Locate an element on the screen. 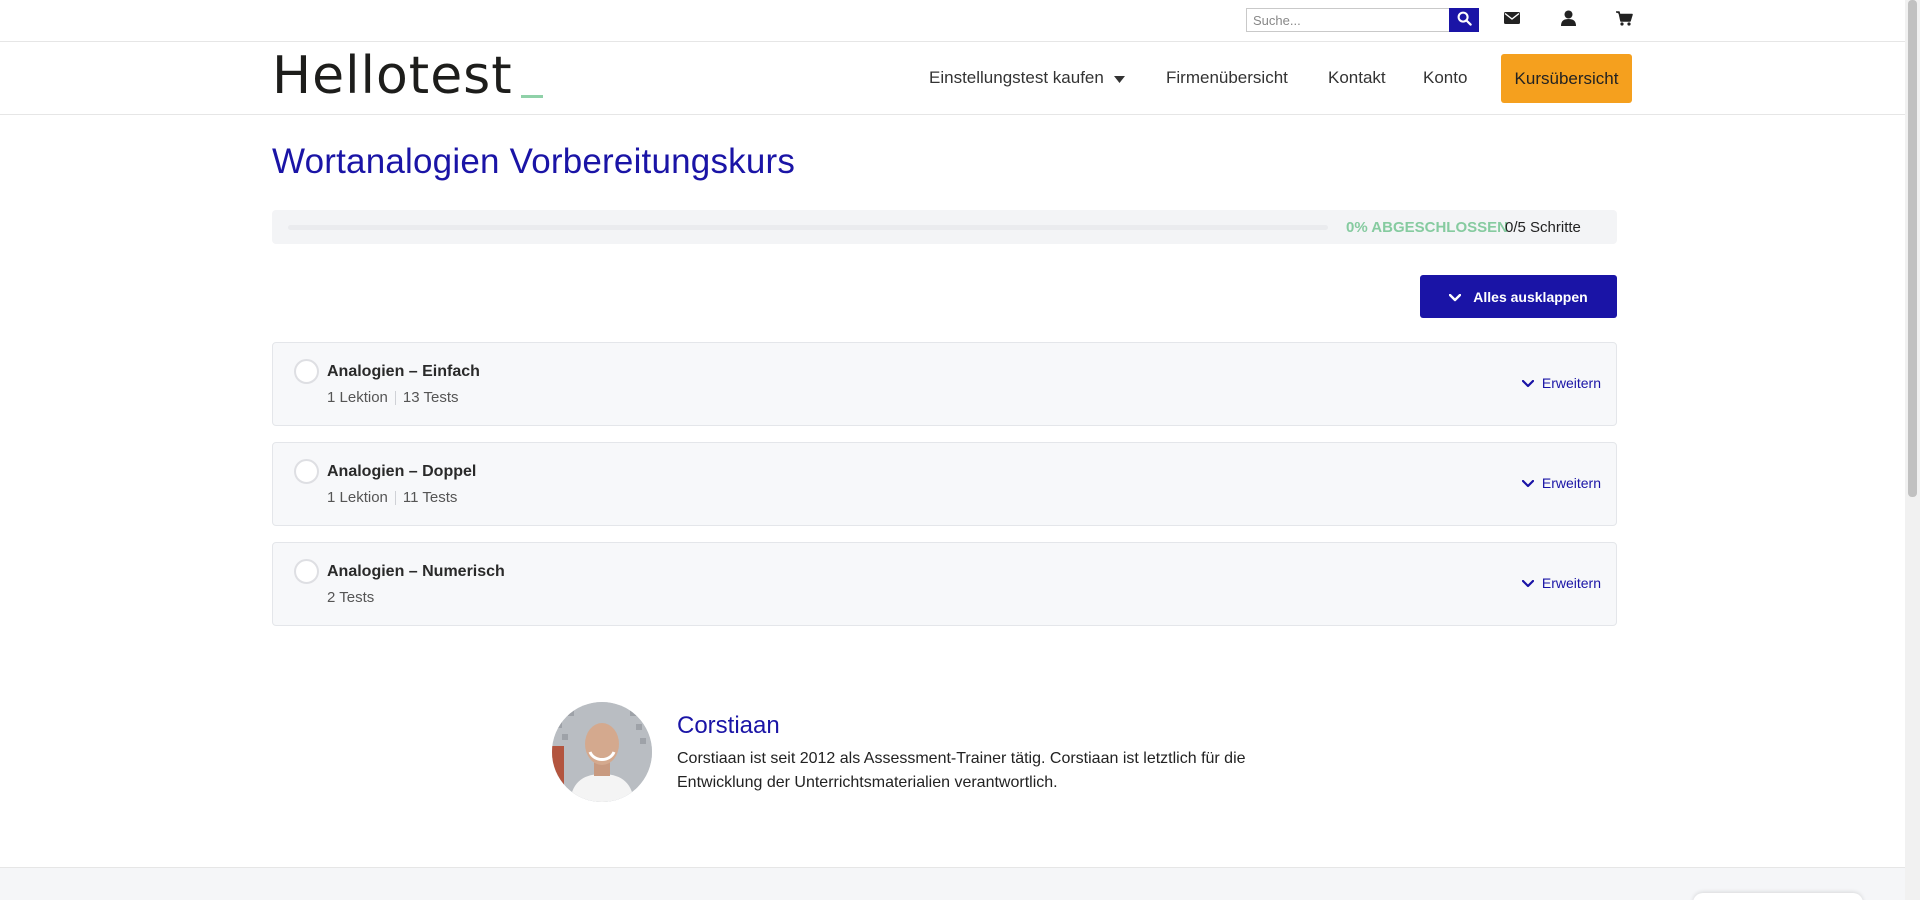 This screenshot has width=1920, height=900. nav-item-firmenuebersicht: Firmenübersicht is located at coordinates (1227, 78).